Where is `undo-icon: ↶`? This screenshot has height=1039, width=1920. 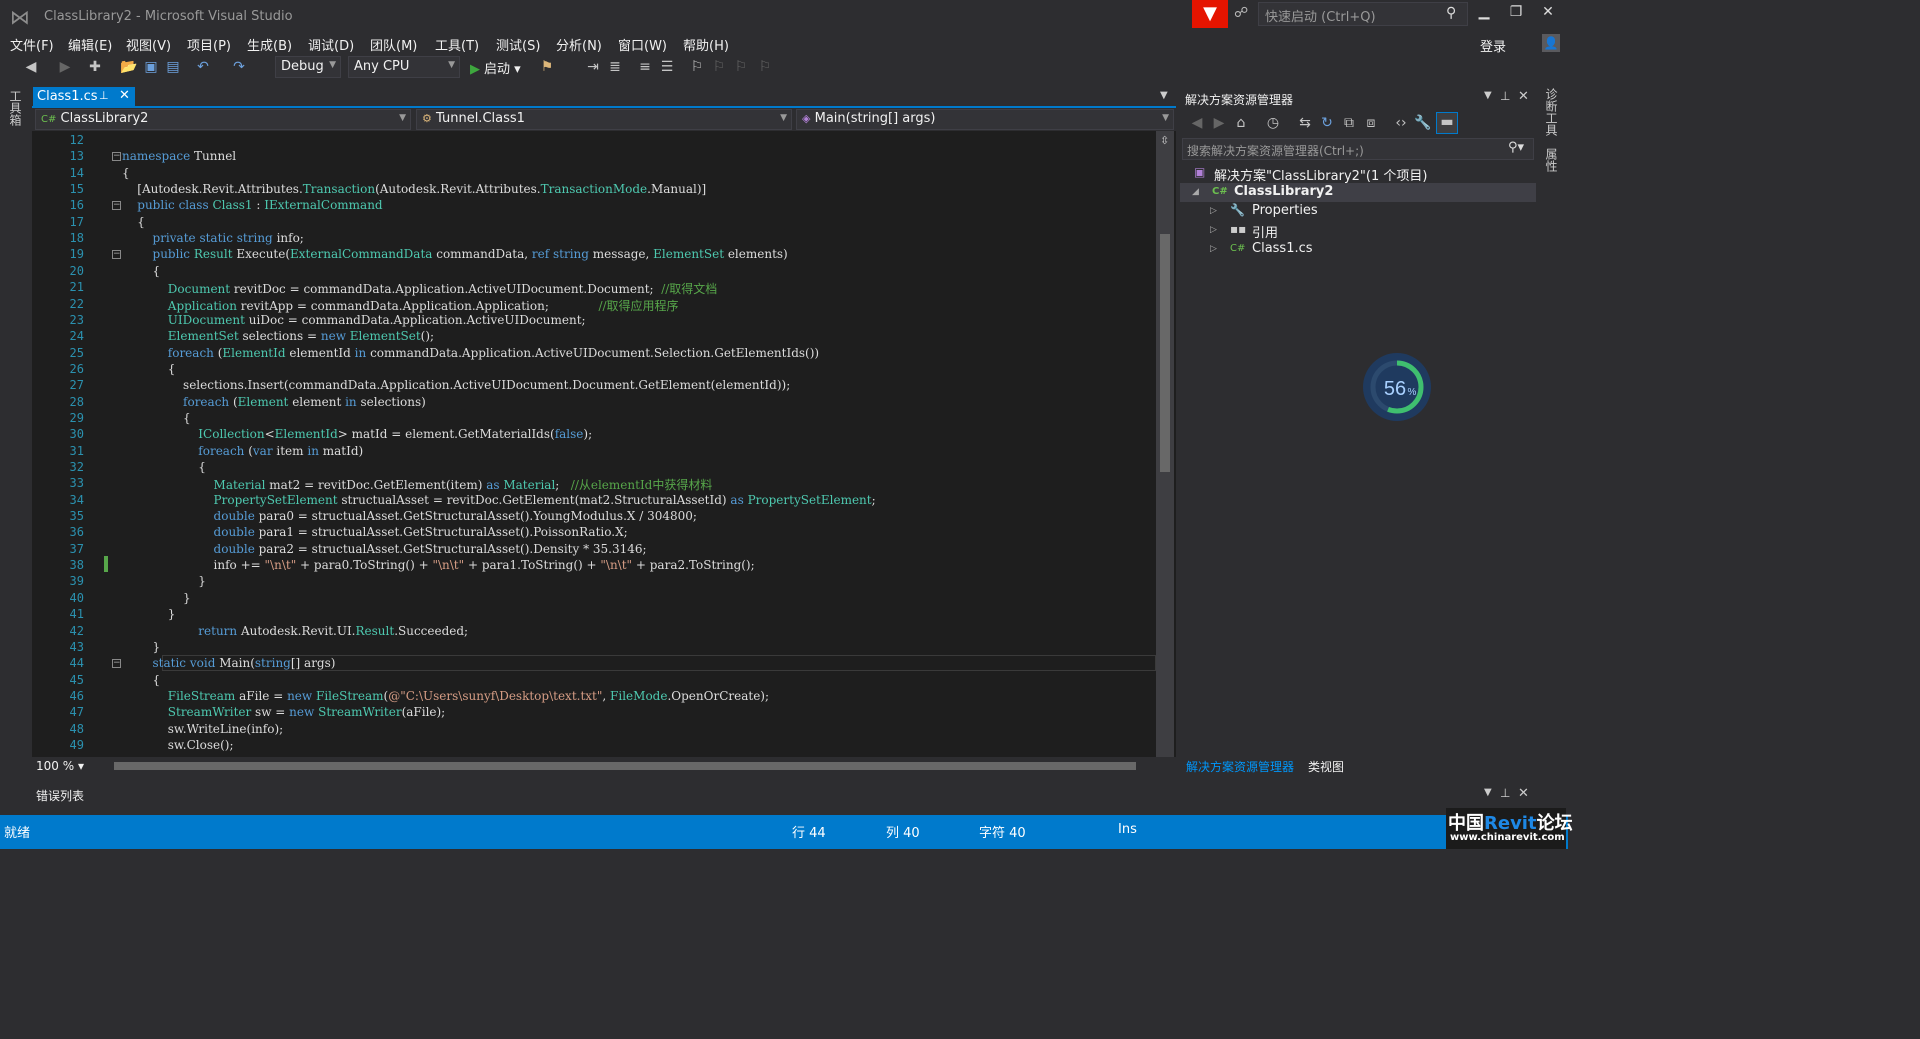 undo-icon: ↶ is located at coordinates (203, 67).